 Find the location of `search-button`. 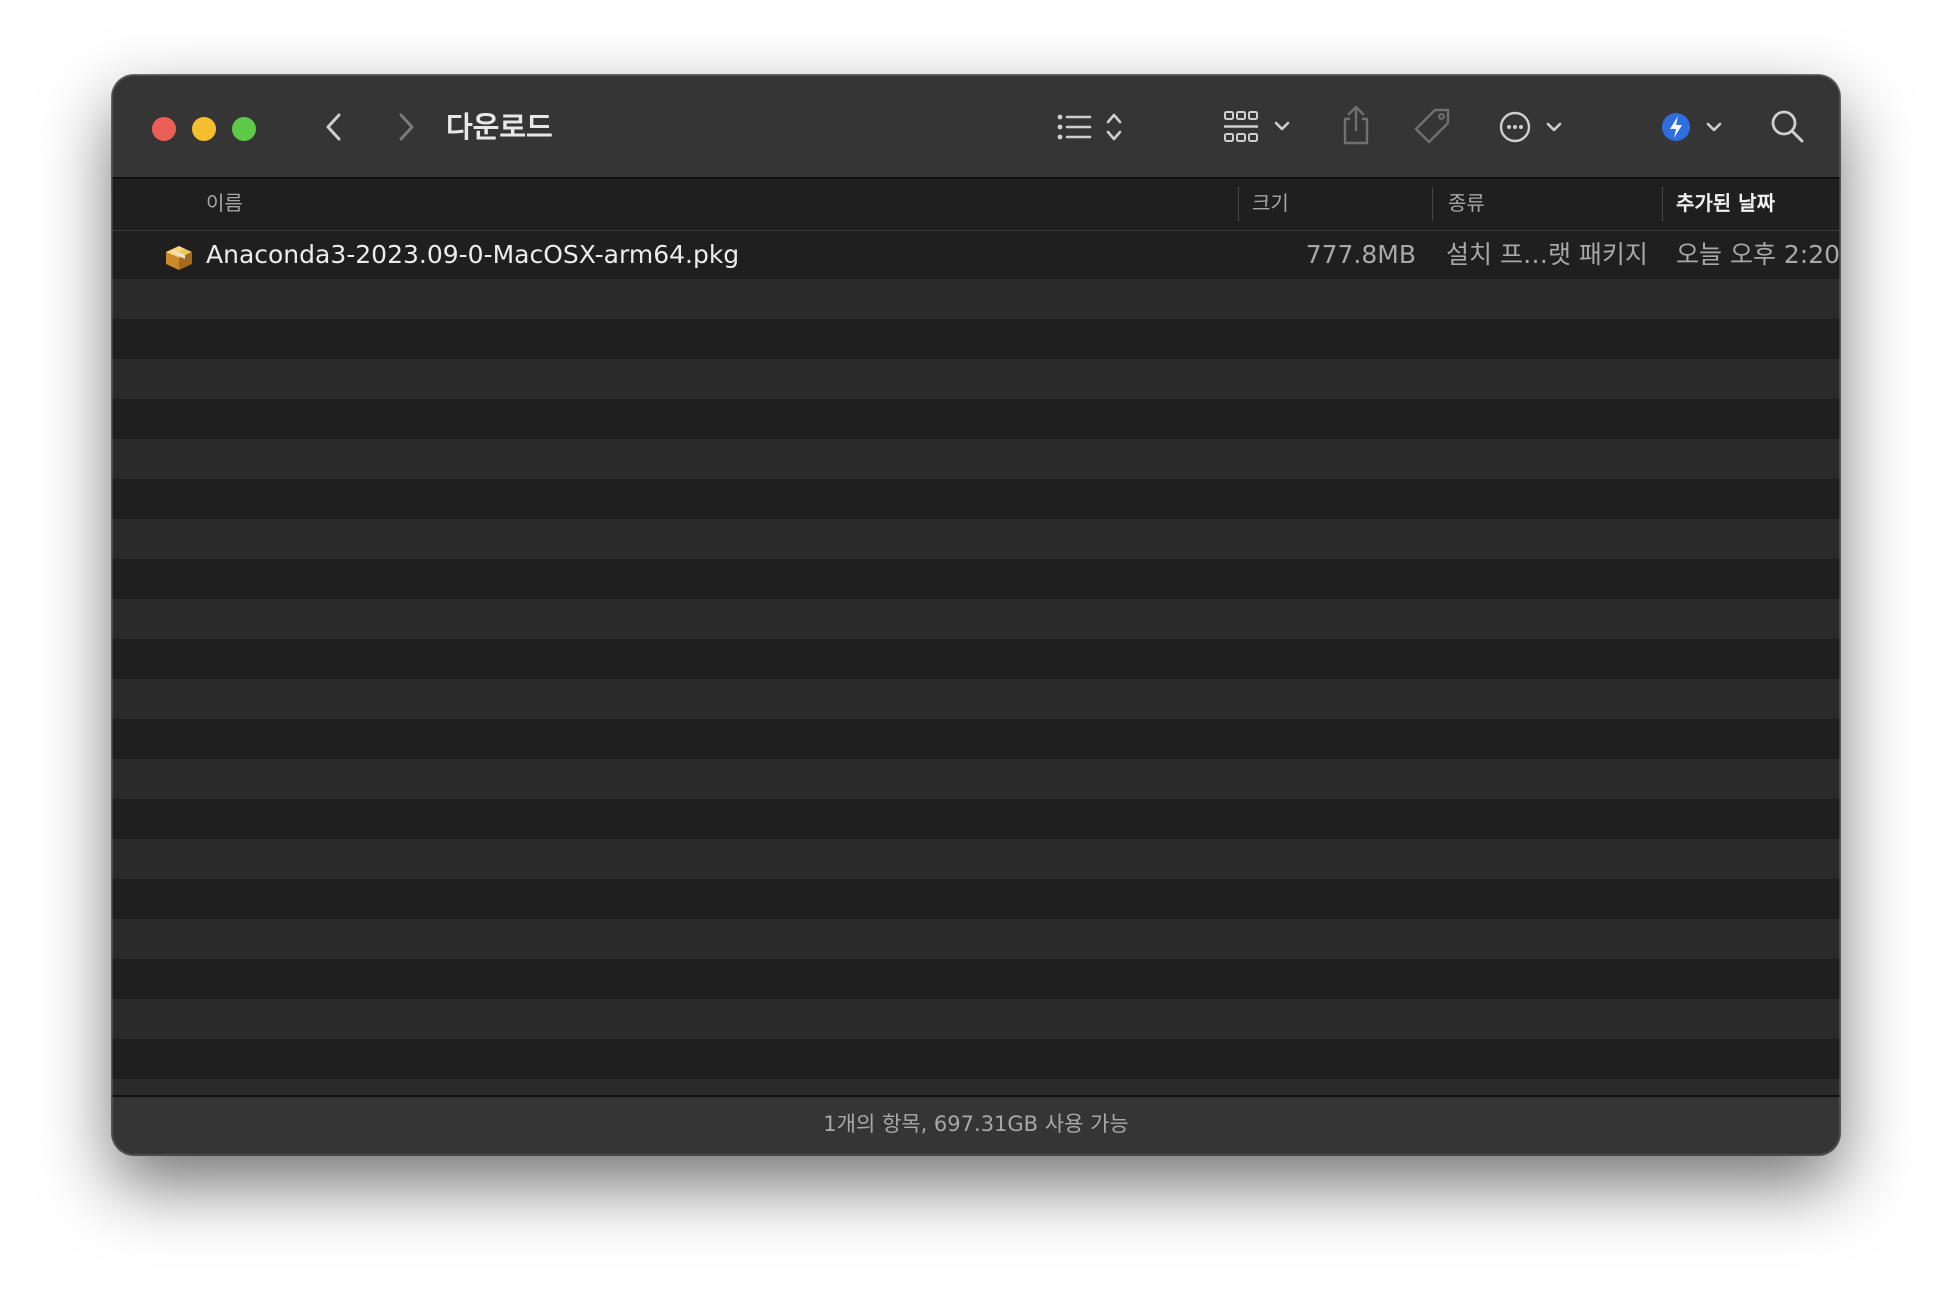

search-button is located at coordinates (1787, 126).